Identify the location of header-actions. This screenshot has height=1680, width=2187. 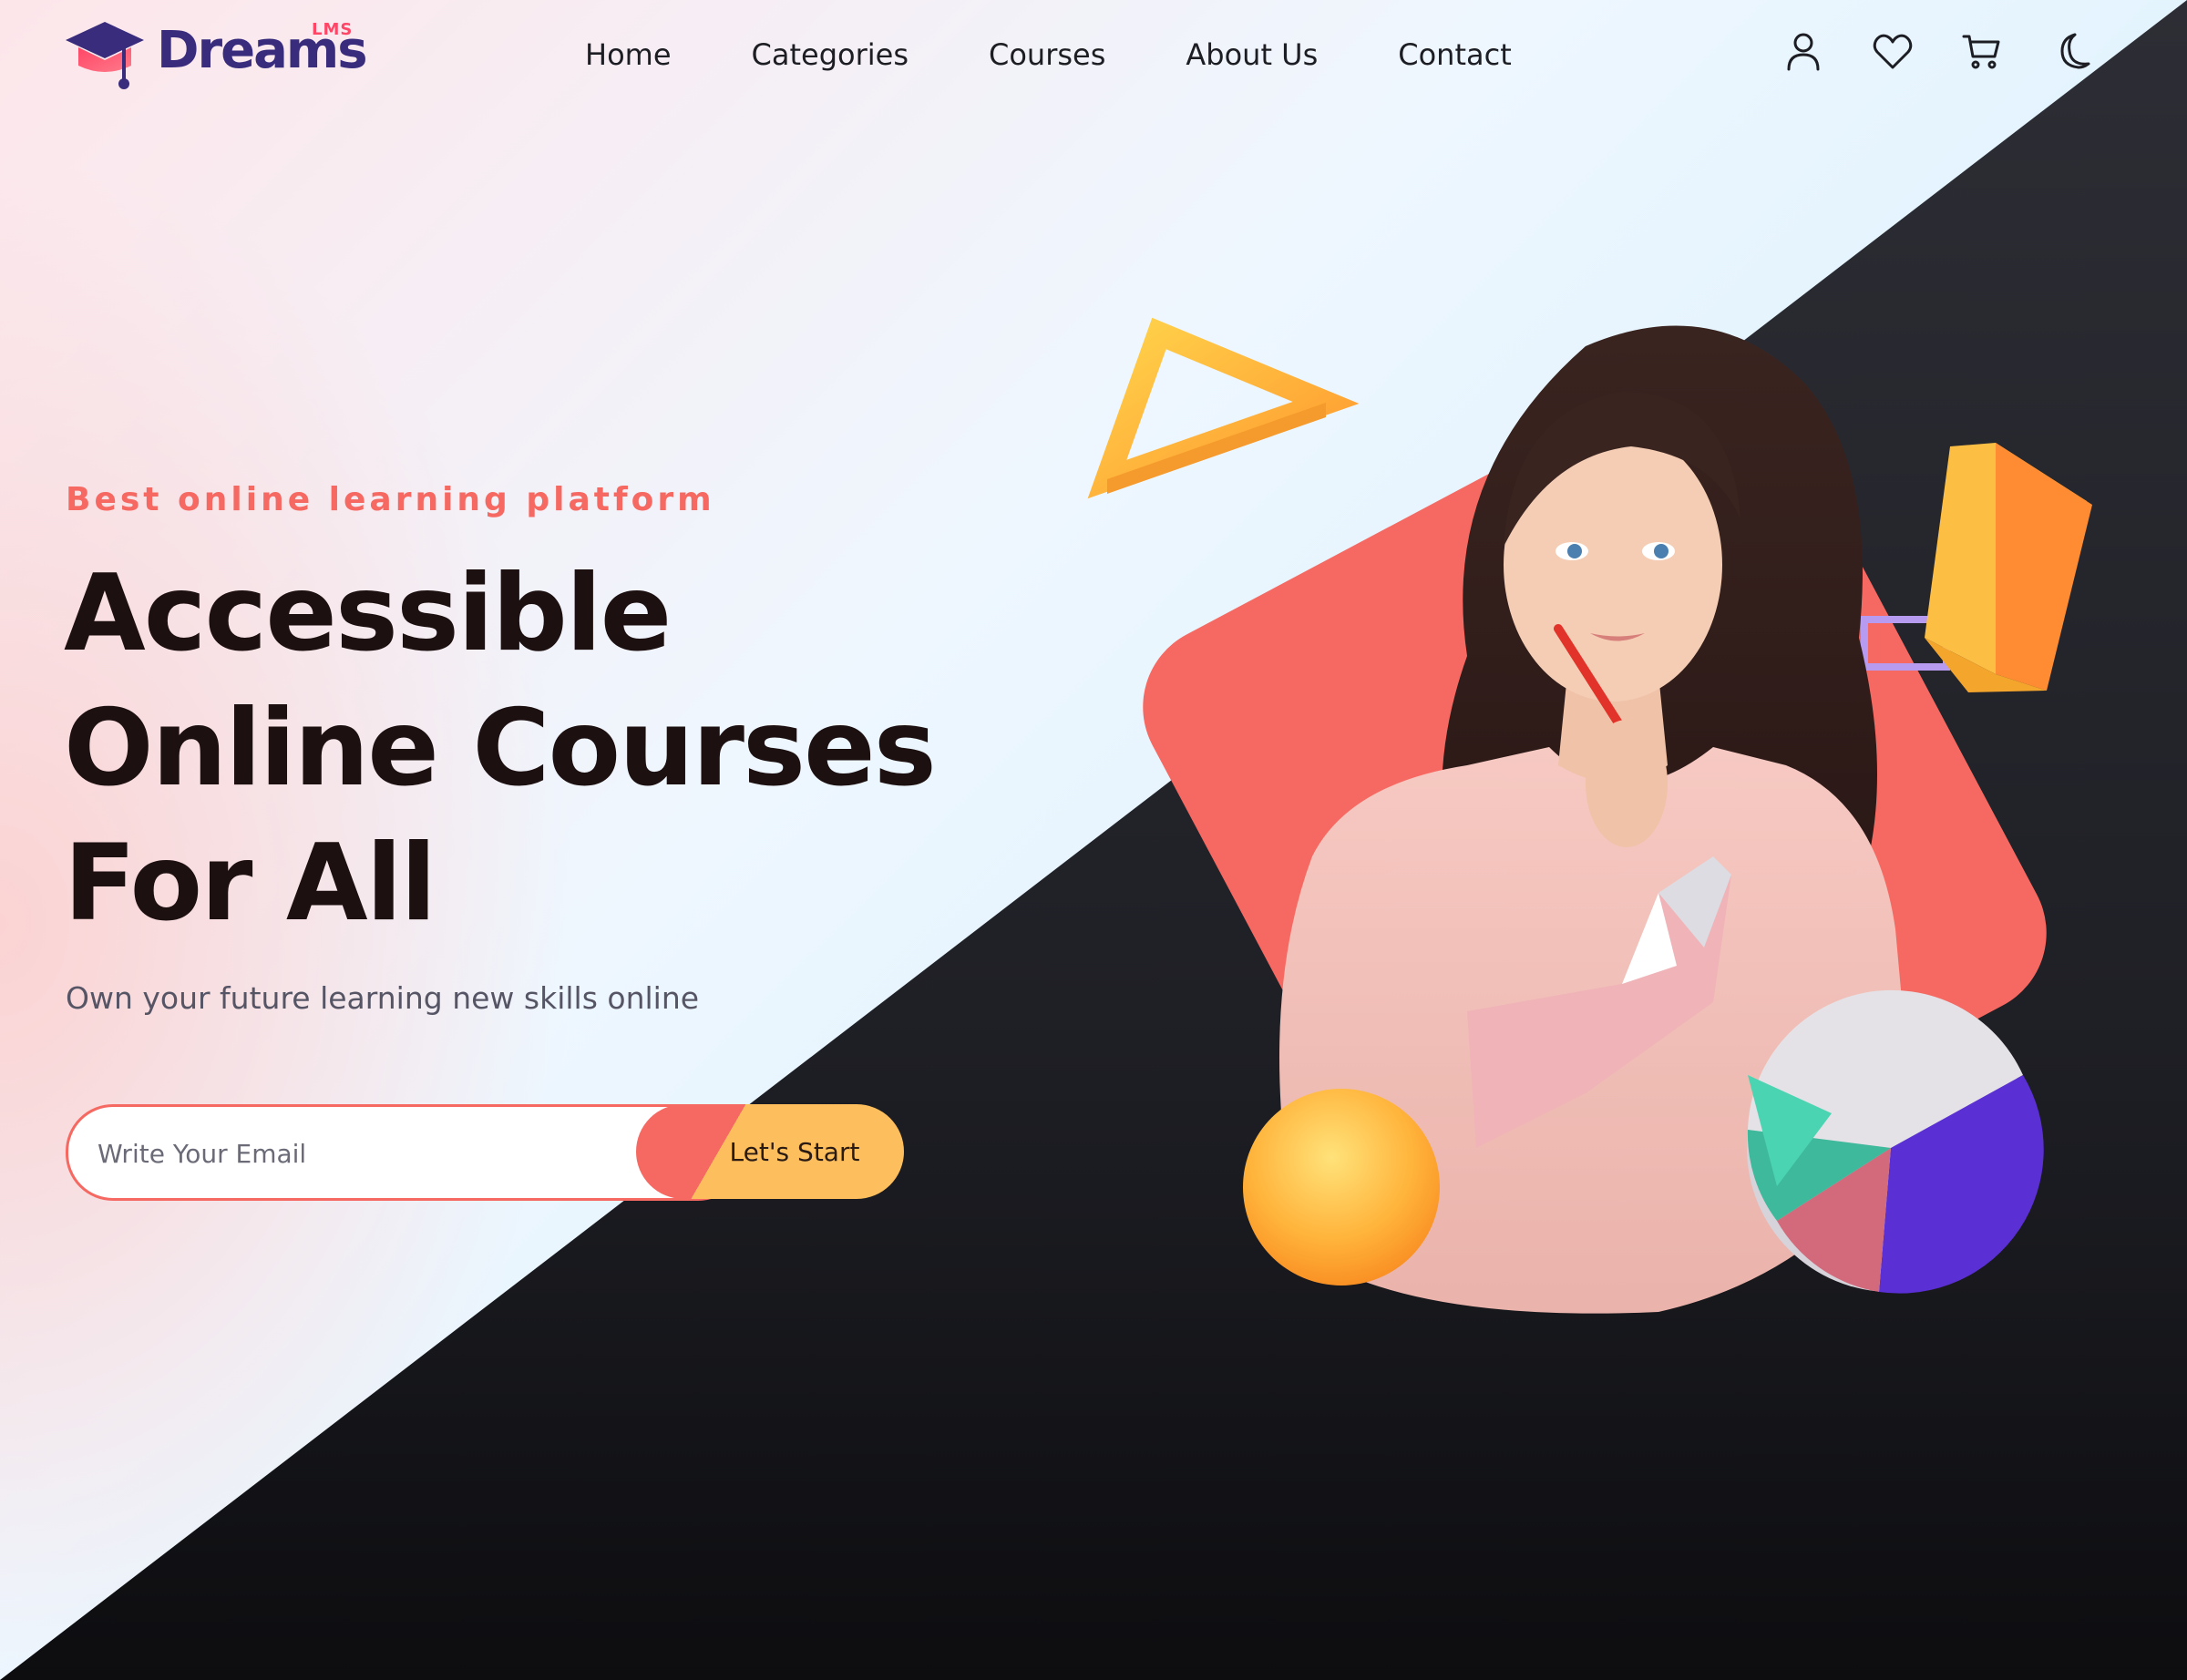
(1937, 51).